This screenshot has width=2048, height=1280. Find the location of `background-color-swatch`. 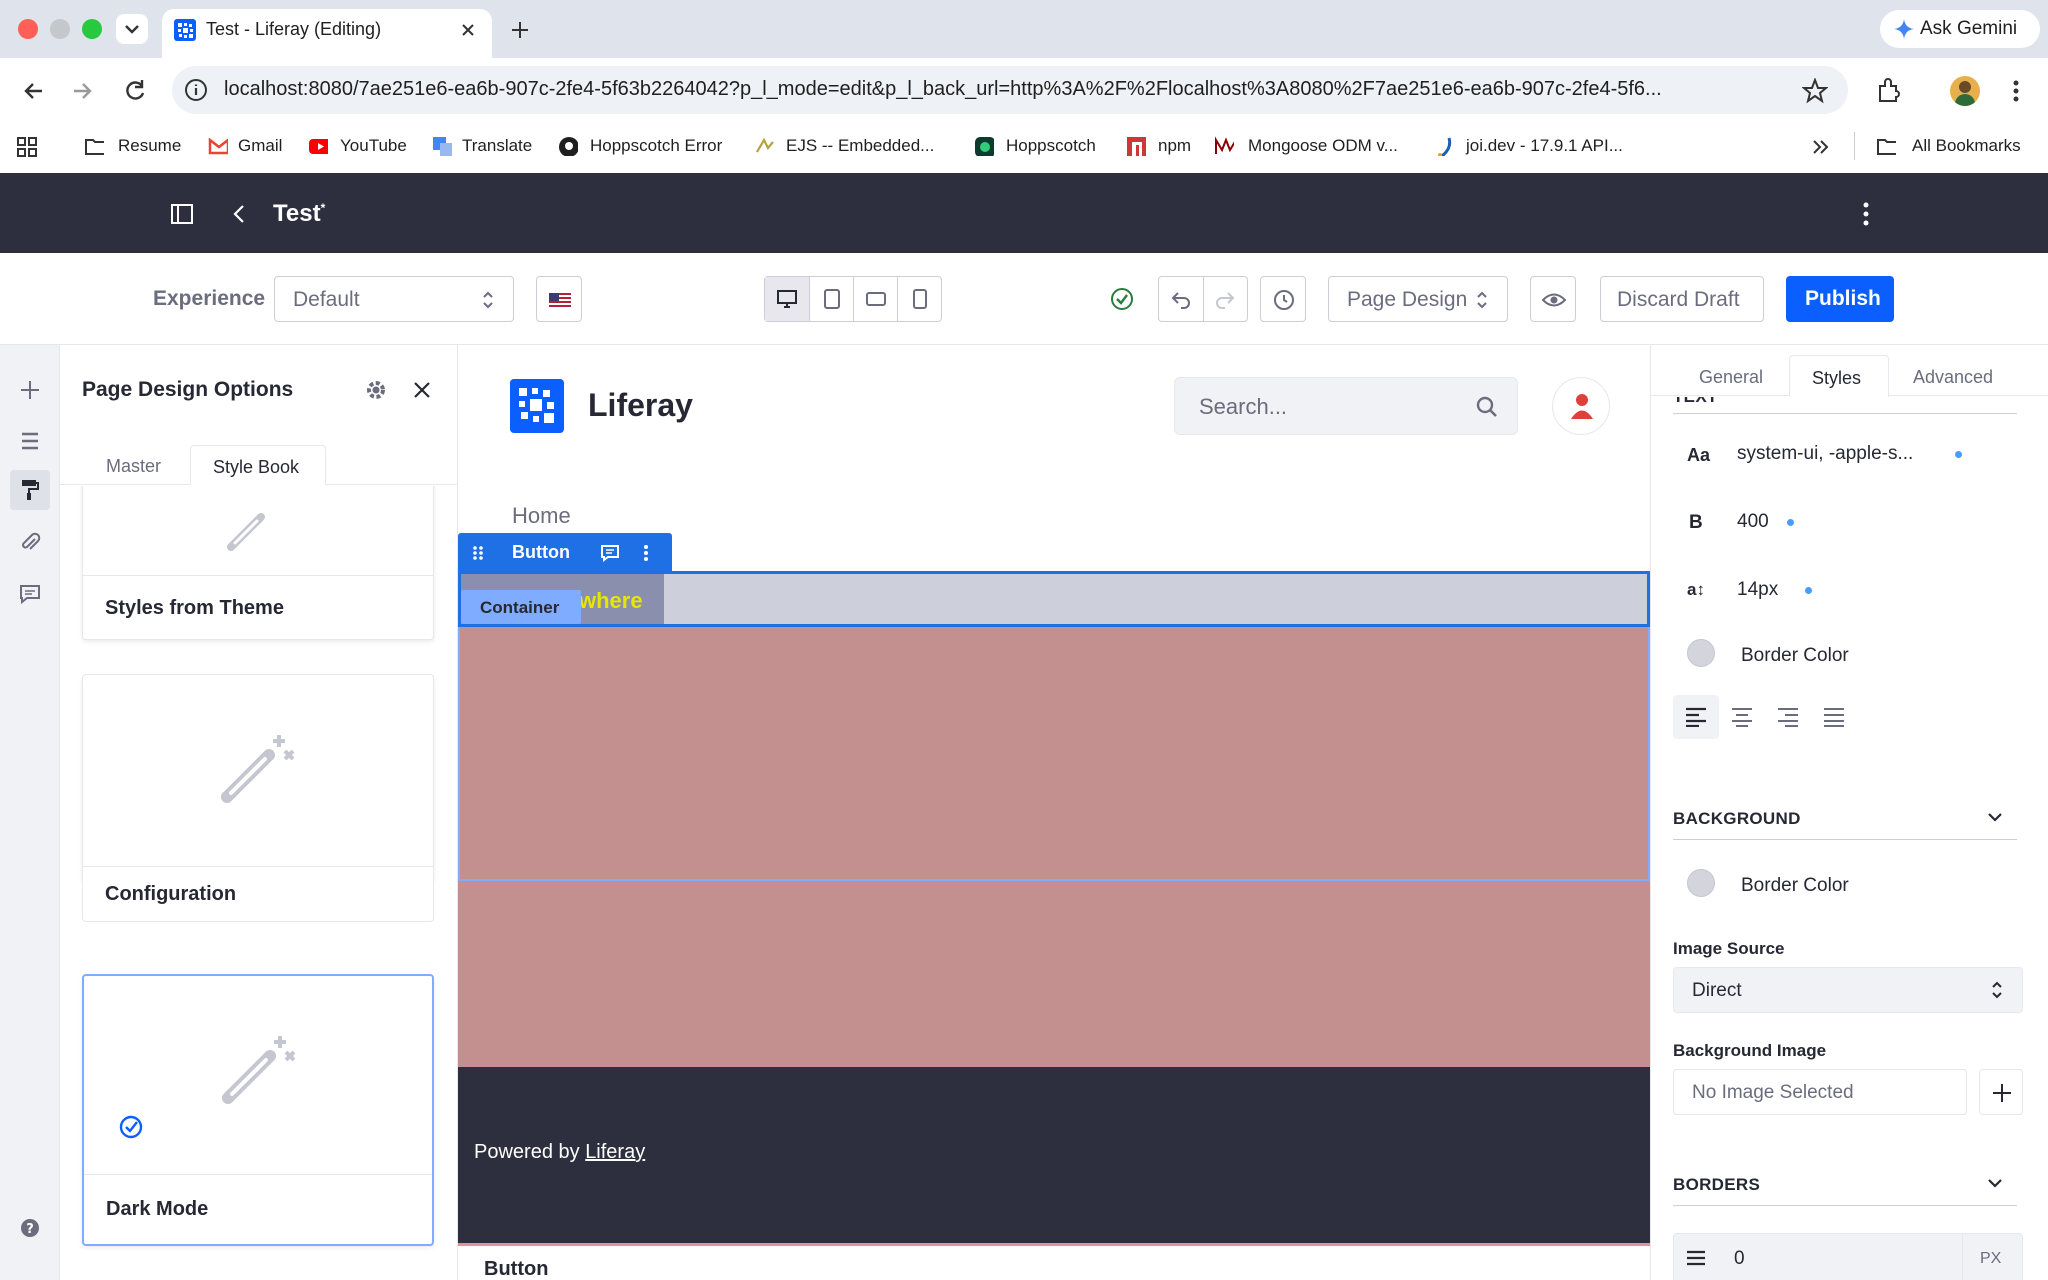

background-color-swatch is located at coordinates (1701, 883).